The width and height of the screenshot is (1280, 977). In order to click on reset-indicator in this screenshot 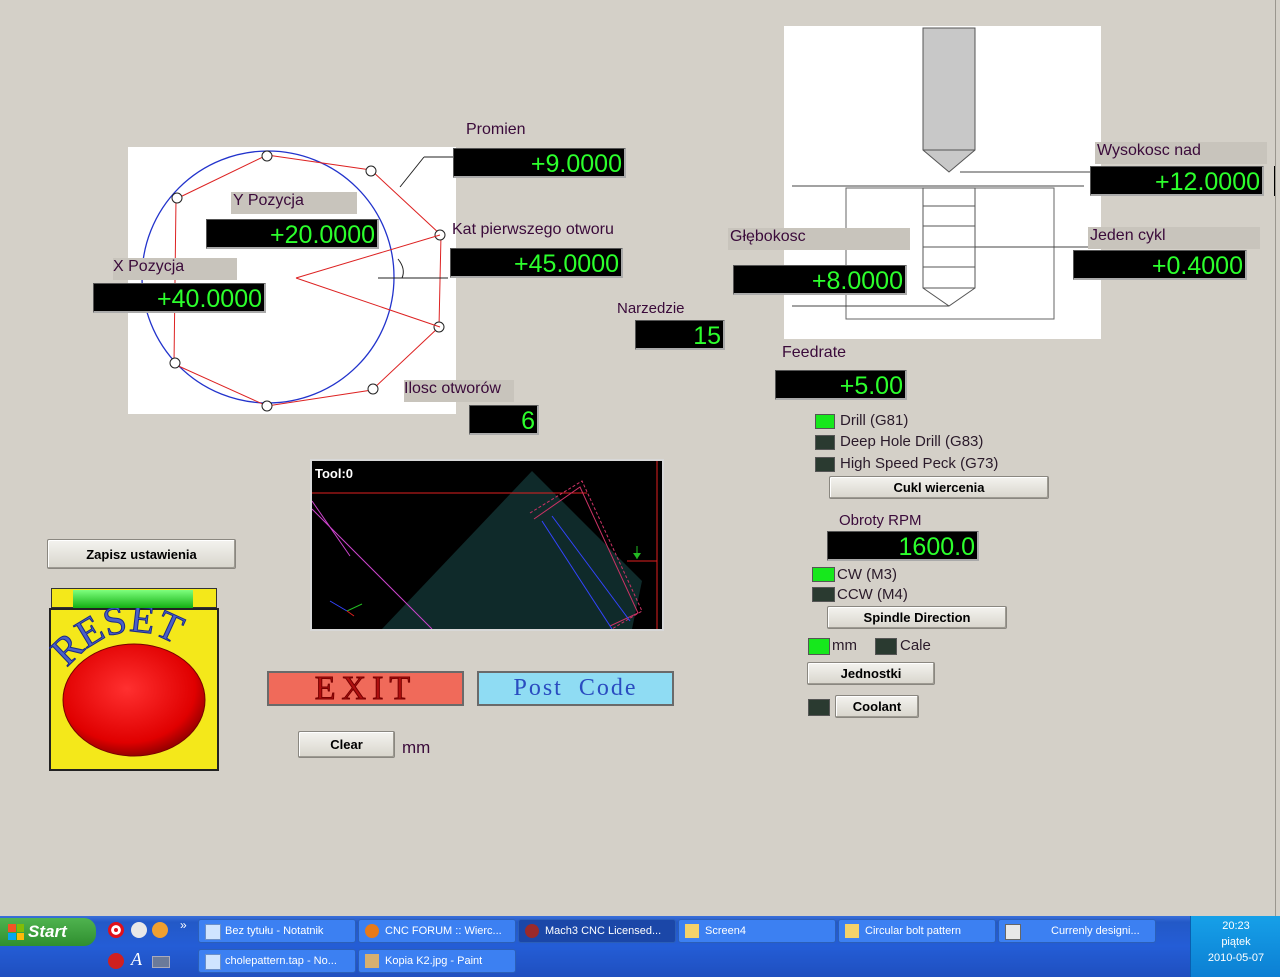, I will do `click(133, 599)`.